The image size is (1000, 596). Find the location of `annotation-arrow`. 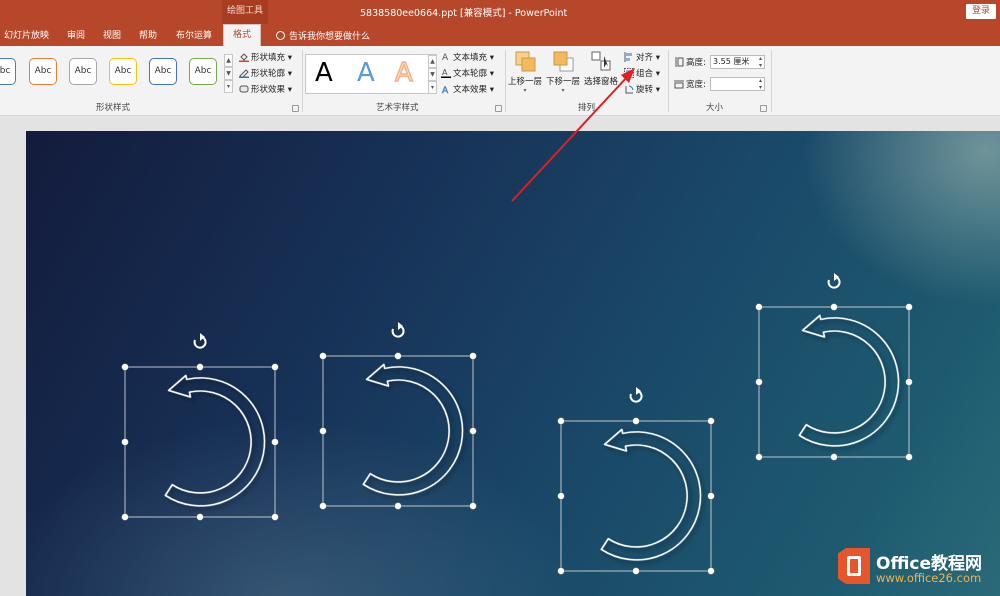

annotation-arrow is located at coordinates (573, 135).